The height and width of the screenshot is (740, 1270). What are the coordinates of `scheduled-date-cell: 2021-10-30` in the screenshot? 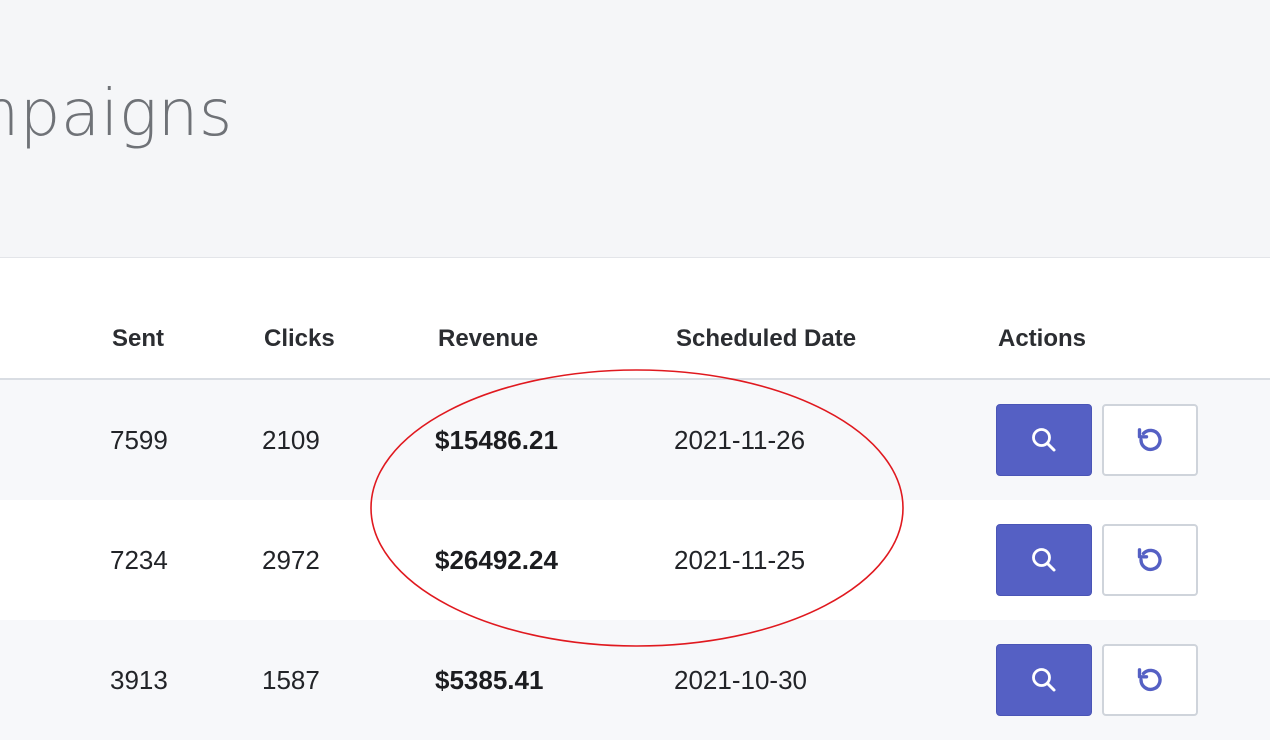 It's located at (740, 680).